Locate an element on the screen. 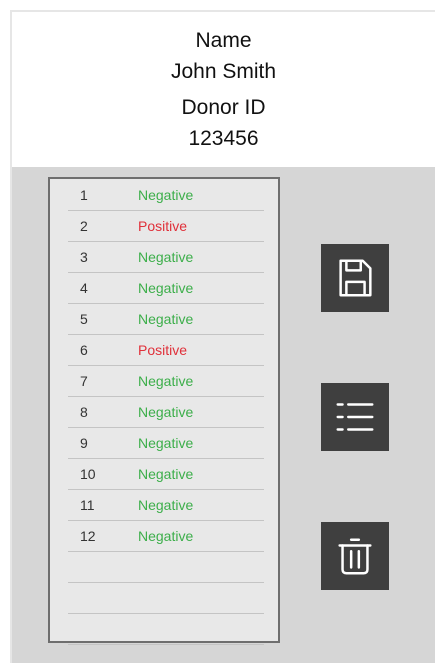  trash-icon is located at coordinates (355, 556).